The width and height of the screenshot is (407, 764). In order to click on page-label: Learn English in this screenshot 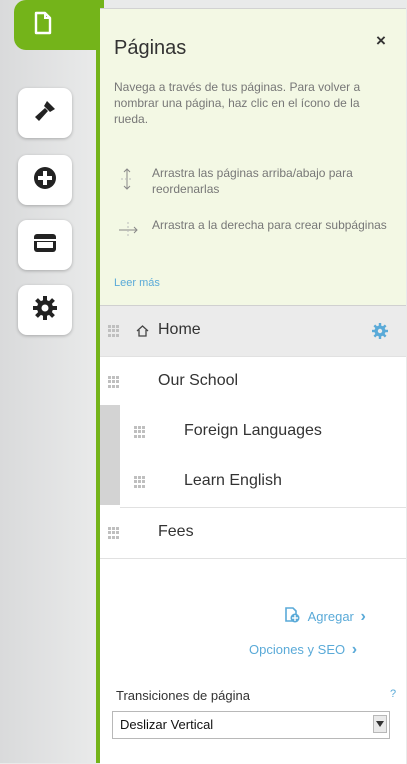, I will do `click(233, 480)`.